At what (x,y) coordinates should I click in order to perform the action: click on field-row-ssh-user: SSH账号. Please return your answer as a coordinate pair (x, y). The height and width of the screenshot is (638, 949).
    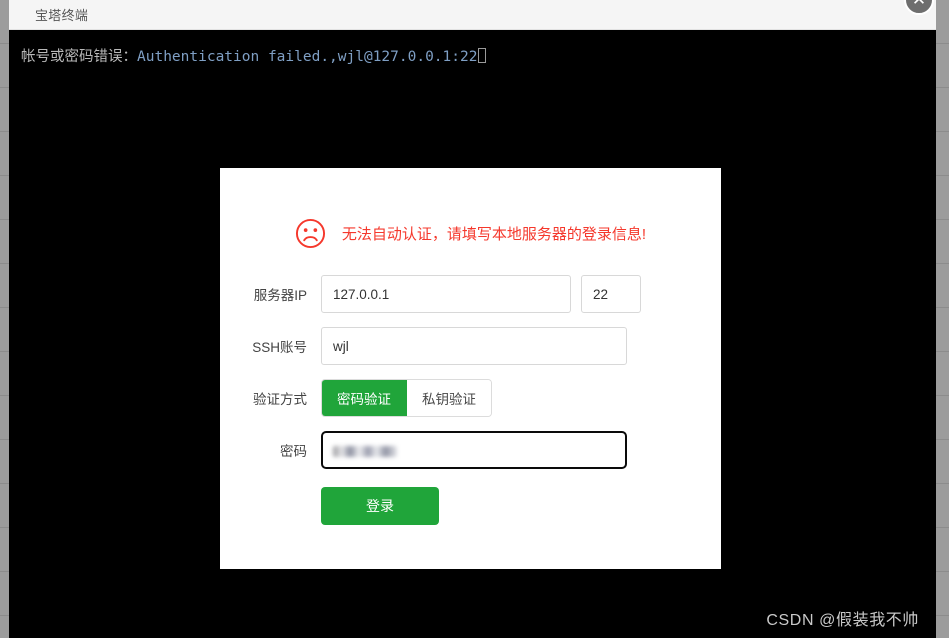
    Looking at the image, I should click on (470, 346).